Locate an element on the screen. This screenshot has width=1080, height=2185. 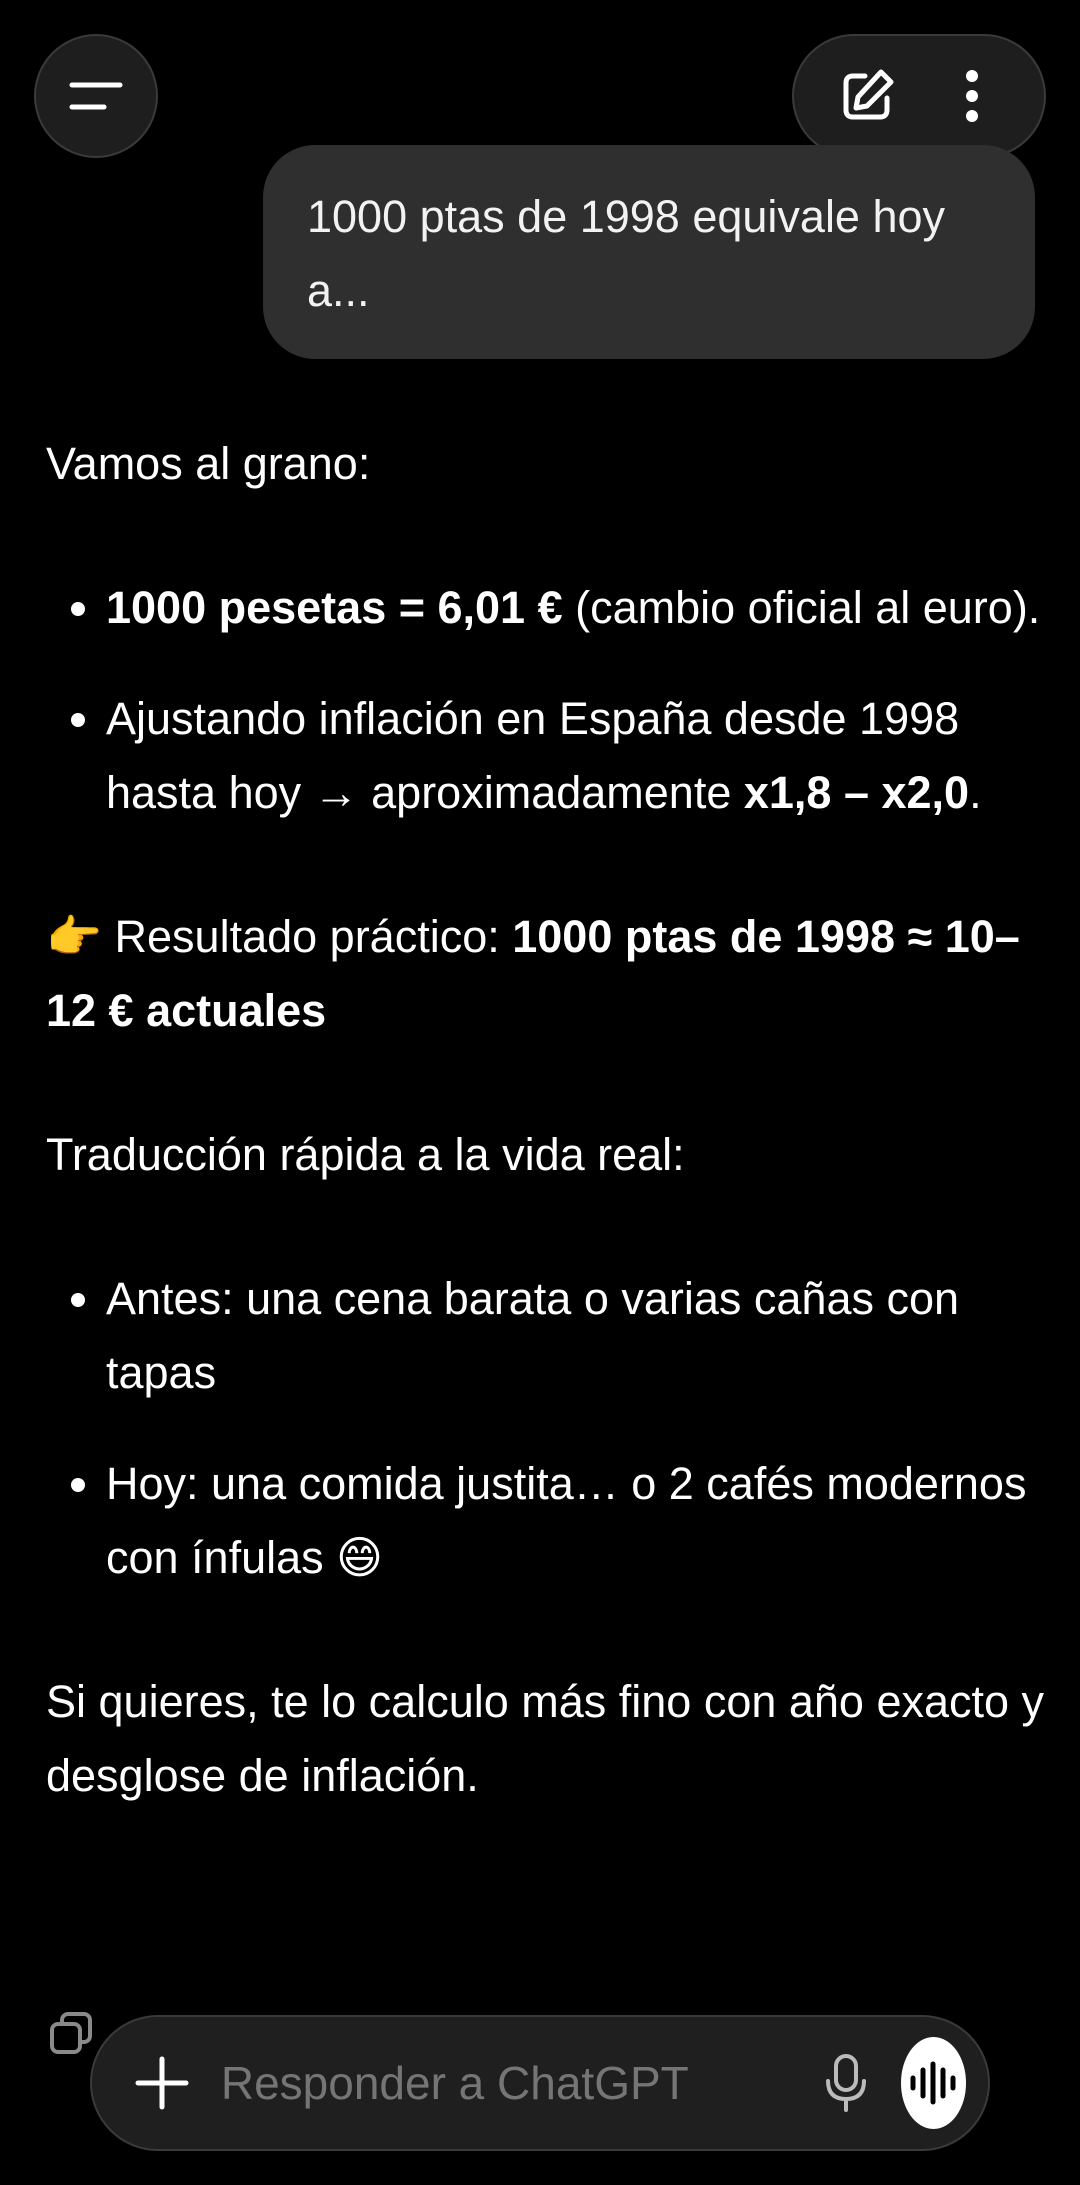
voice-waveform-icon is located at coordinates (933, 2083).